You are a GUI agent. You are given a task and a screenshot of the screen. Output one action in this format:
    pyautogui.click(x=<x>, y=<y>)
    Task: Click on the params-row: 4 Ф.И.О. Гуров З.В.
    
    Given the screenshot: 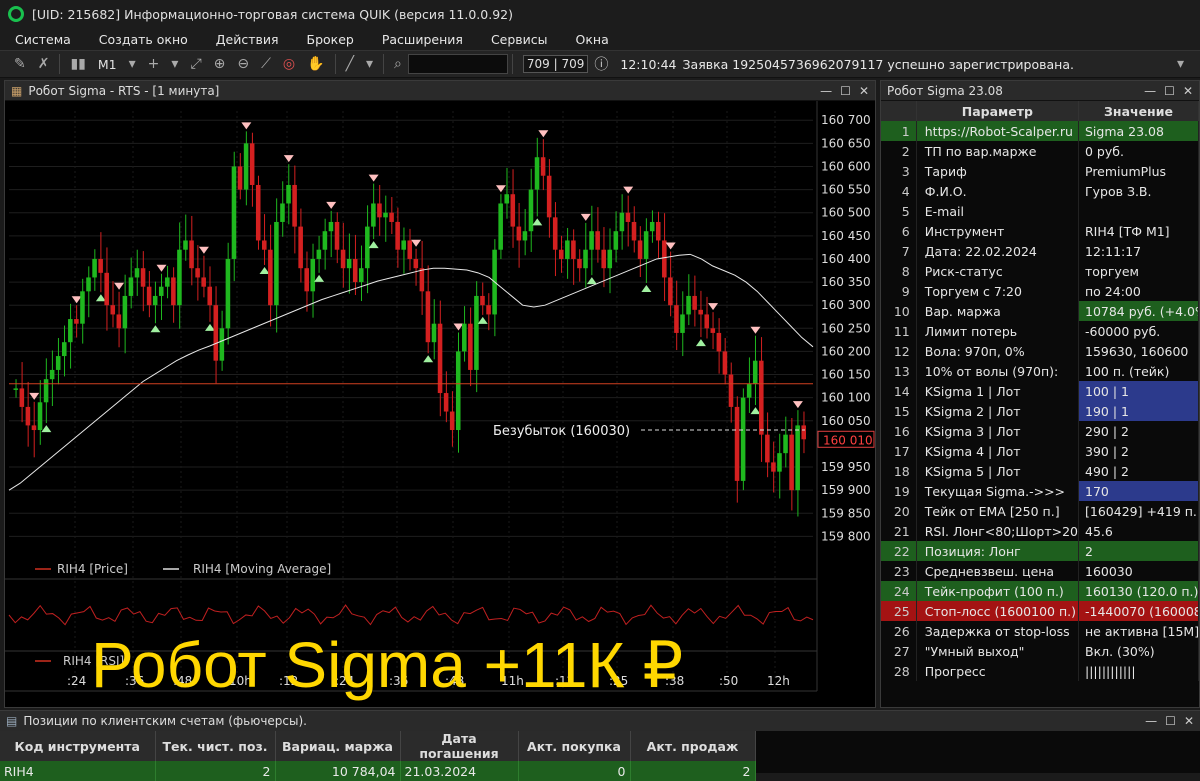 What is the action you would take?
    pyautogui.click(x=1040, y=191)
    